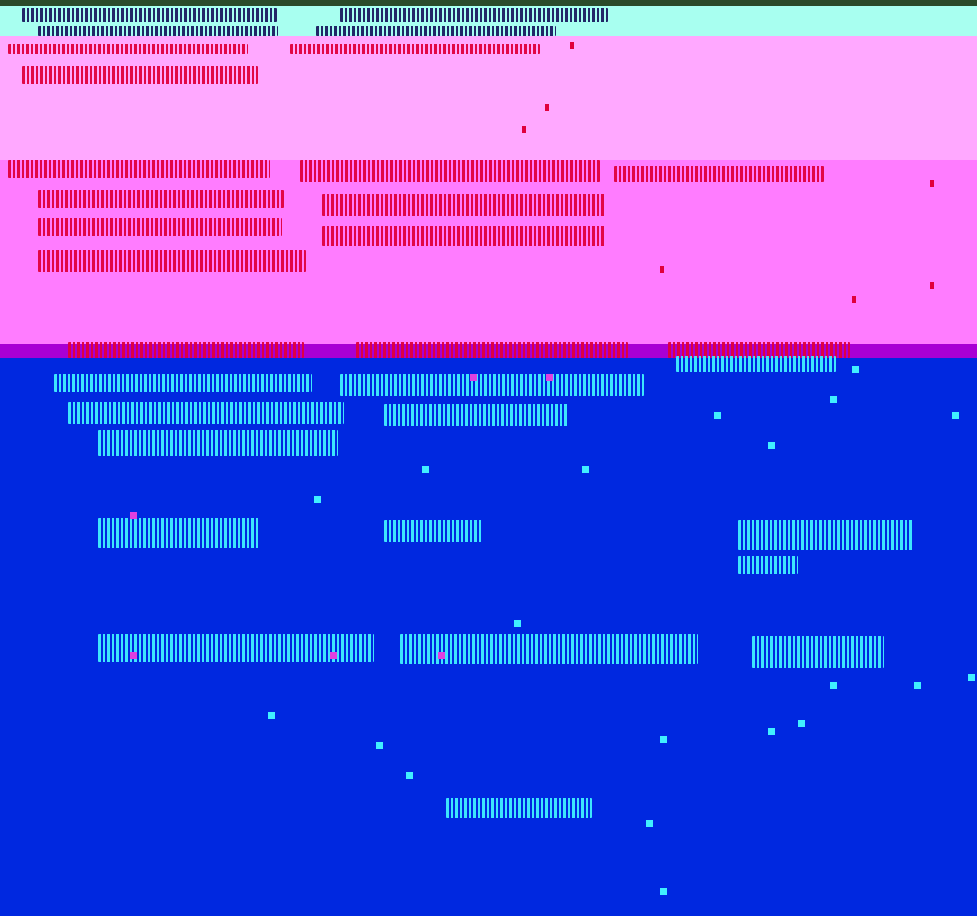 Image resolution: width=977 pixels, height=916 pixels. Describe the element at coordinates (488, 98) in the screenshot. I see `pink-band` at that location.